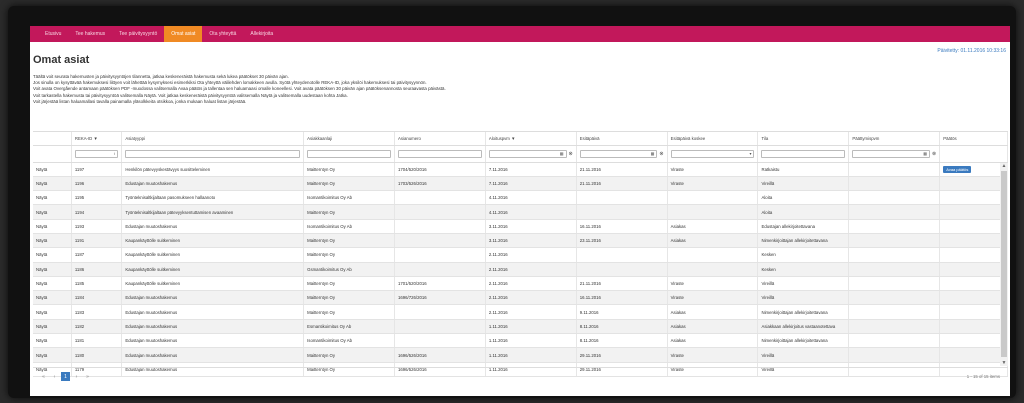 The width and height of the screenshot is (1024, 403). I want to click on table-cell: Isomantikoimitus Oy Ab, so click(349, 226).